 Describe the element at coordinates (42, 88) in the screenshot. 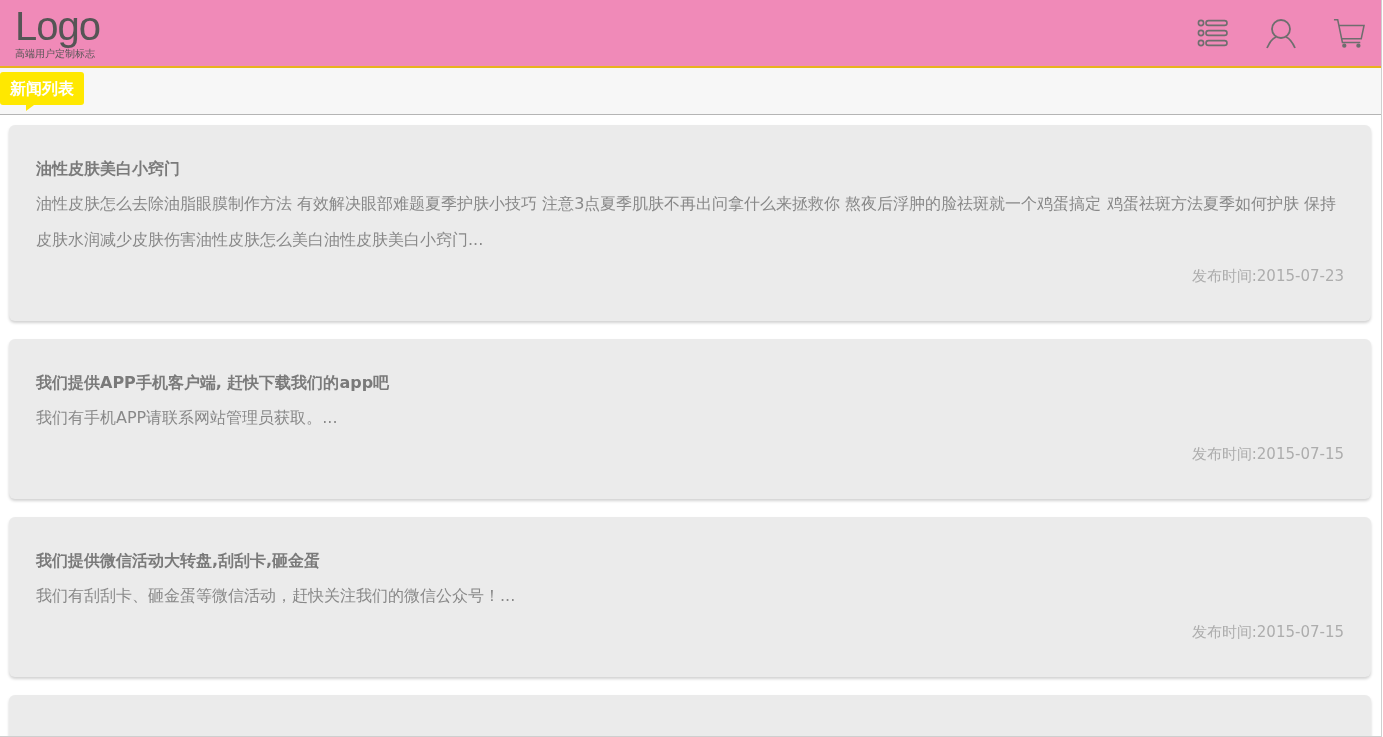

I see `section-label: 新闻列表` at that location.